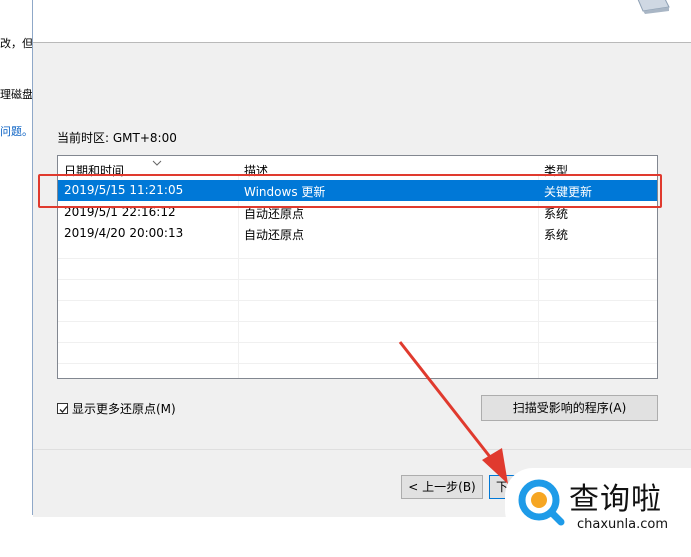 This screenshot has width=691, height=557. I want to click on show-more-checkbox, so click(62, 408).